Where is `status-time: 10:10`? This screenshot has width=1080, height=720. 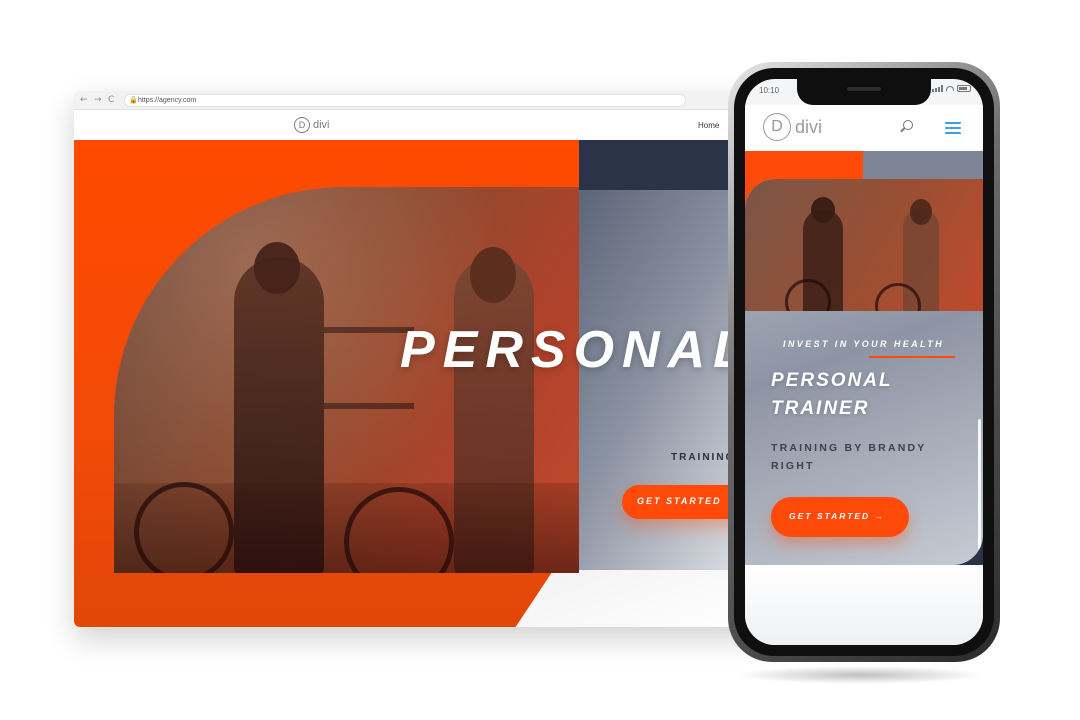
status-time: 10:10 is located at coordinates (769, 90).